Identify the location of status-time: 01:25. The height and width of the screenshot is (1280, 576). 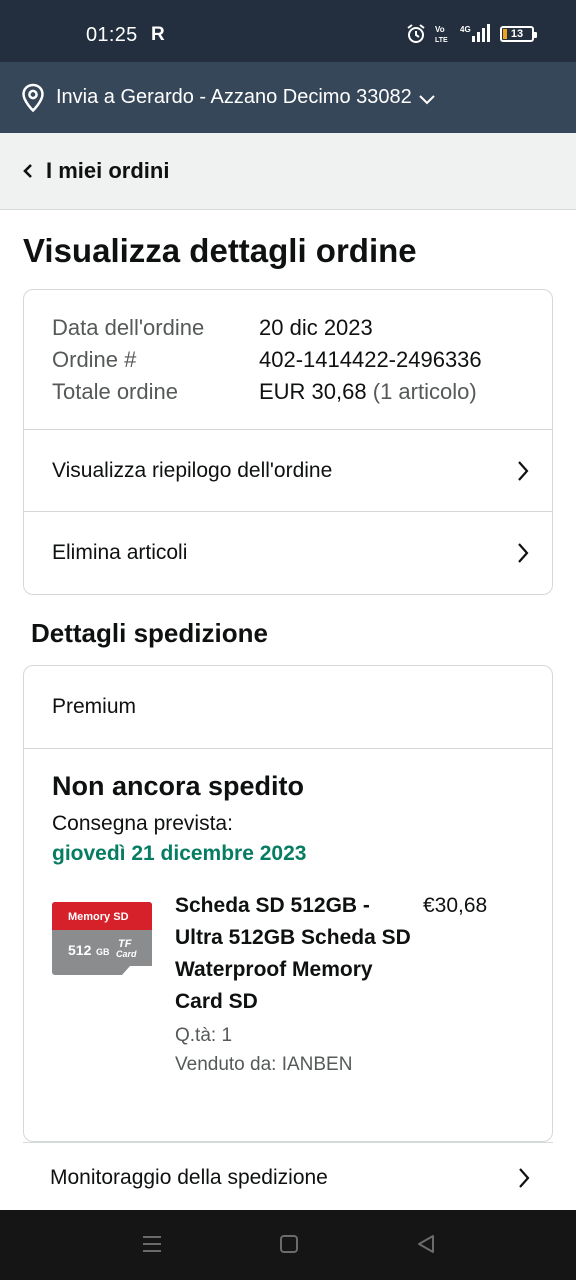
(112, 35).